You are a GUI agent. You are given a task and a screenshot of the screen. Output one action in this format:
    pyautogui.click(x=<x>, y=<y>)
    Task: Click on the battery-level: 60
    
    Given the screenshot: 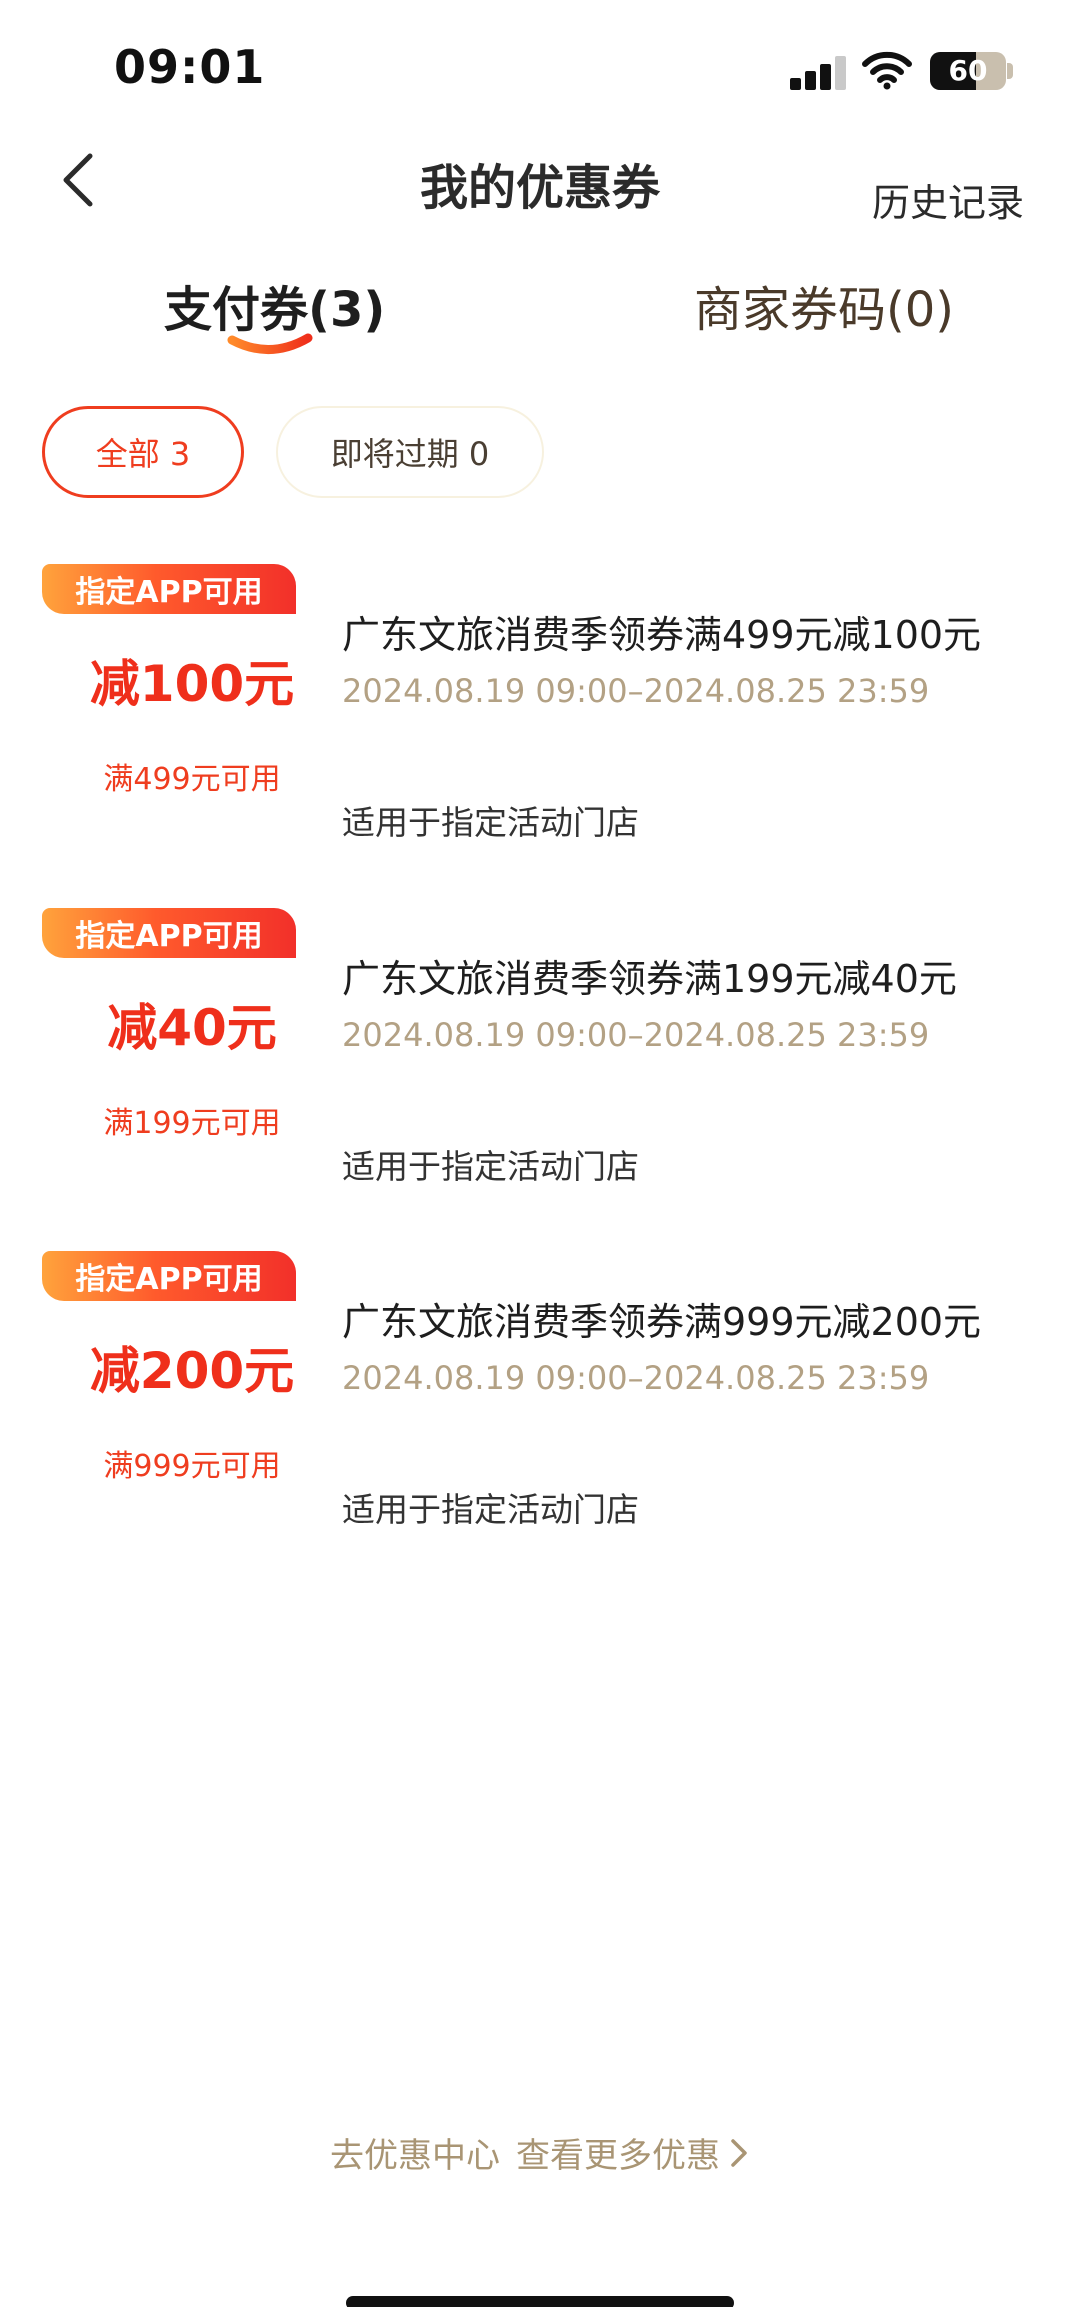 What is the action you would take?
    pyautogui.click(x=968, y=70)
    